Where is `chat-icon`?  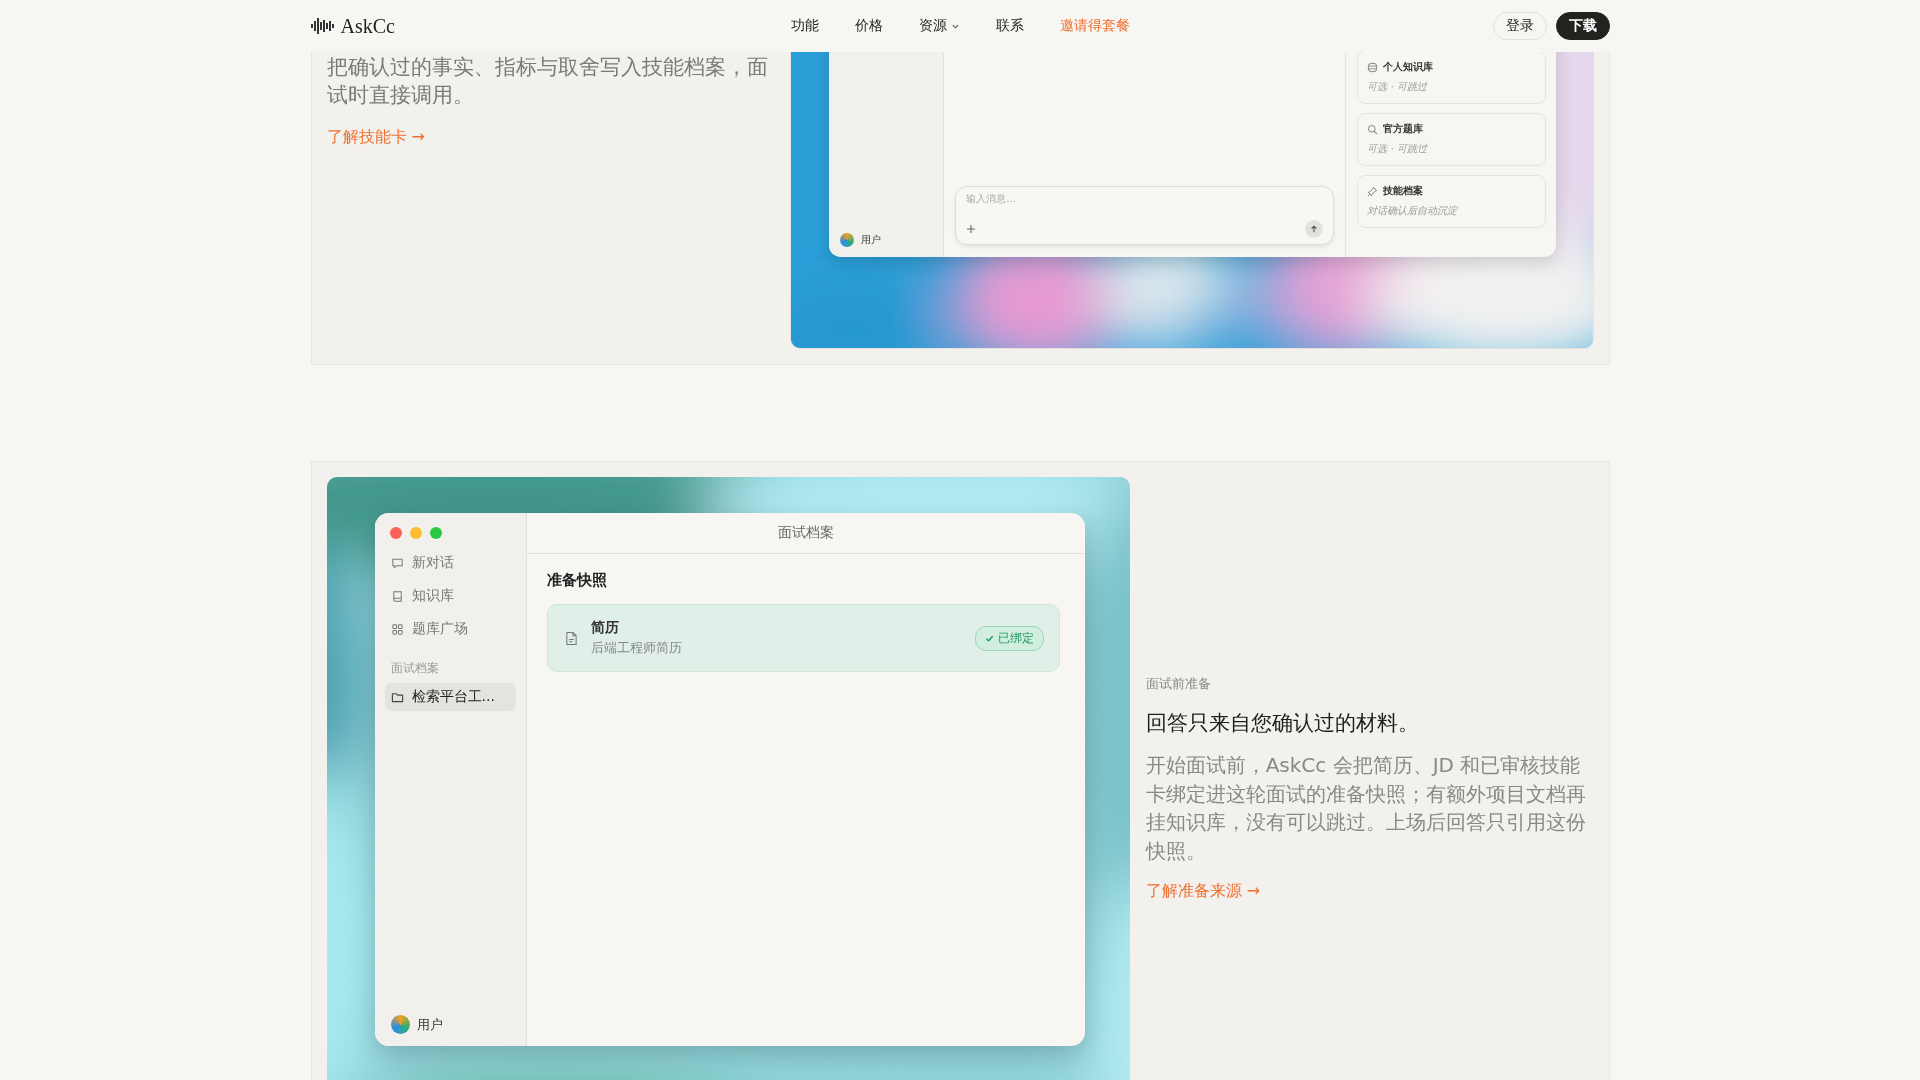
chat-icon is located at coordinates (397, 563).